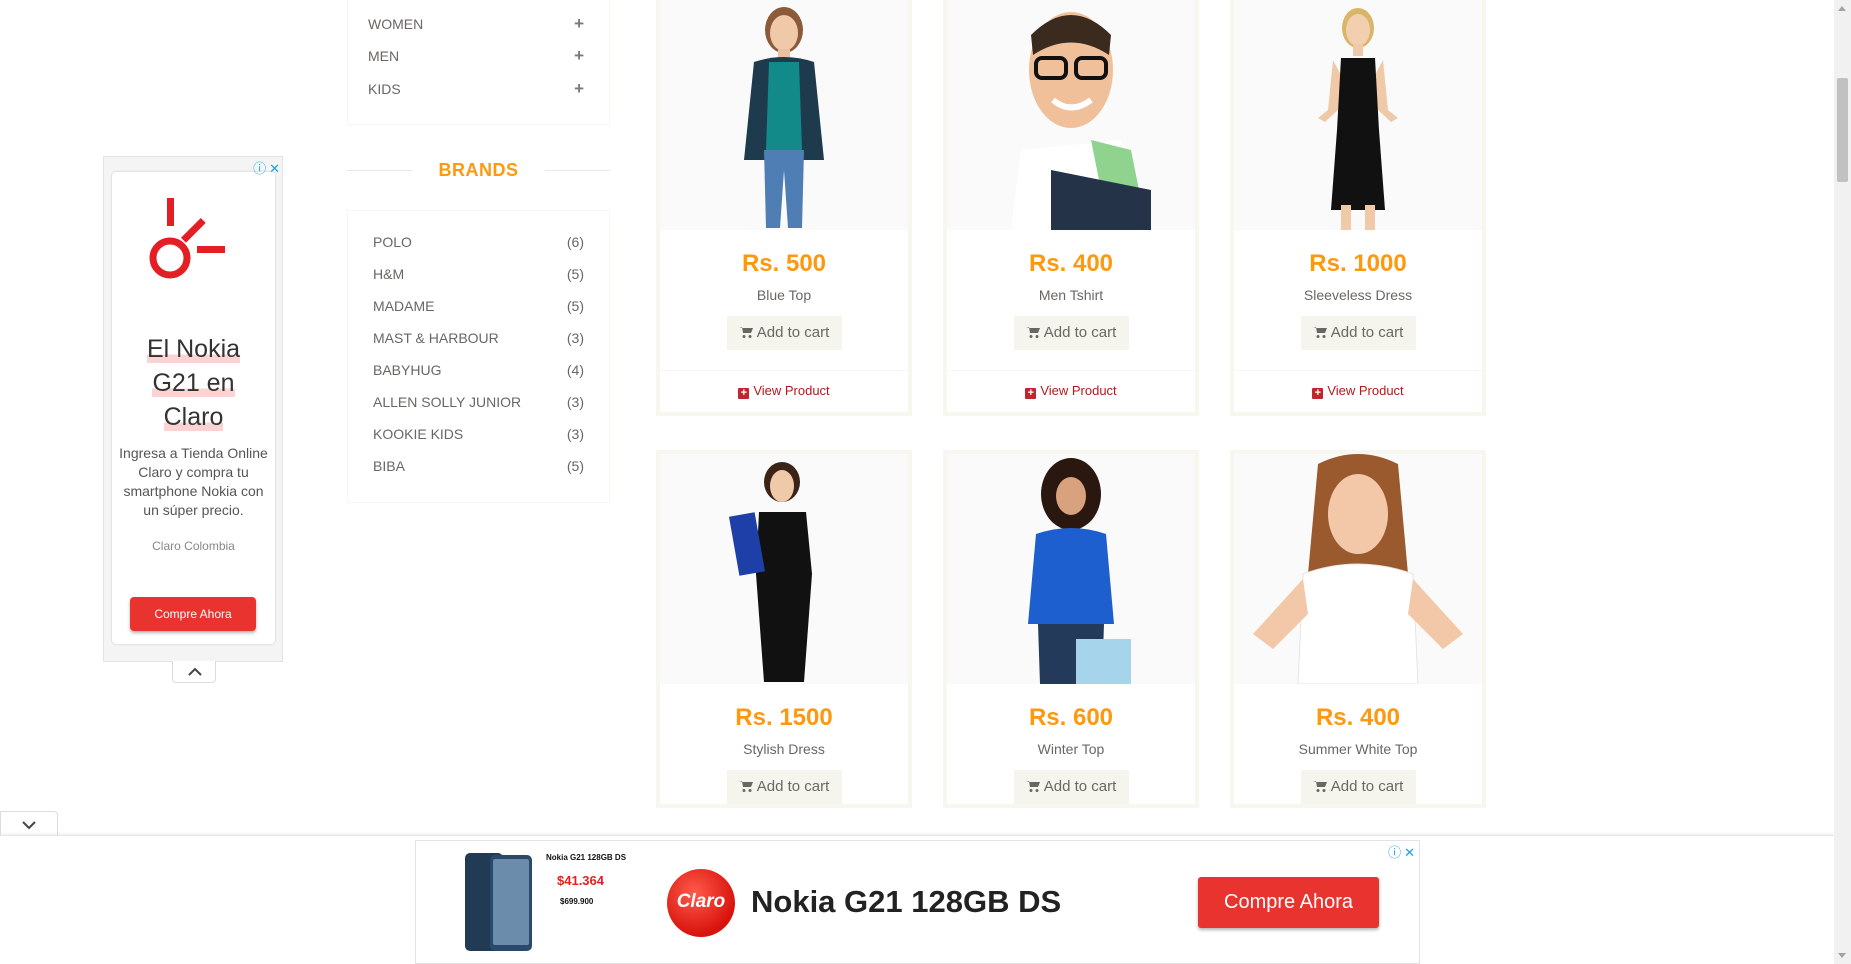 This screenshot has width=1851, height=964. I want to click on category-kids: KIDS +, so click(476, 90).